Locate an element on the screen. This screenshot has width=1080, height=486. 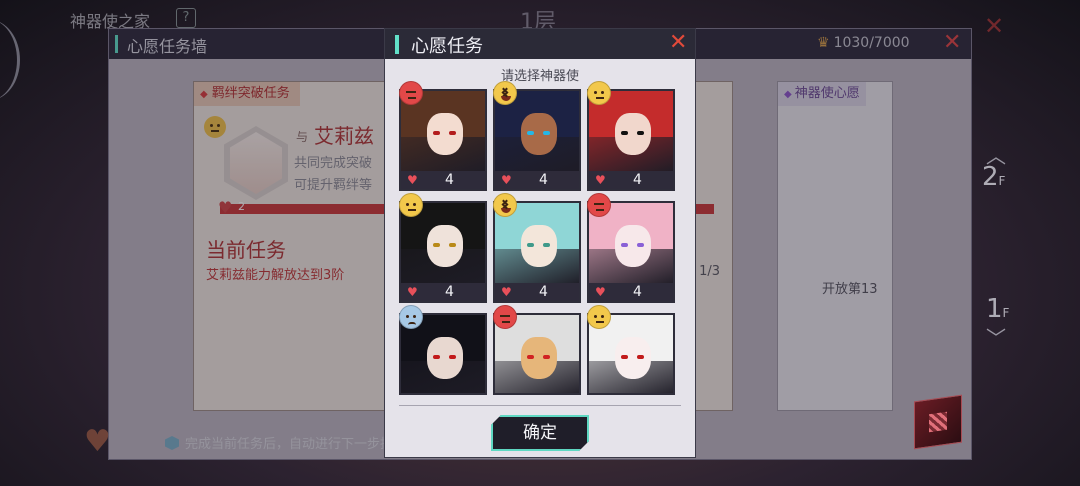
bond-desc-line1: 共同完成突破 is located at coordinates (333, 163).